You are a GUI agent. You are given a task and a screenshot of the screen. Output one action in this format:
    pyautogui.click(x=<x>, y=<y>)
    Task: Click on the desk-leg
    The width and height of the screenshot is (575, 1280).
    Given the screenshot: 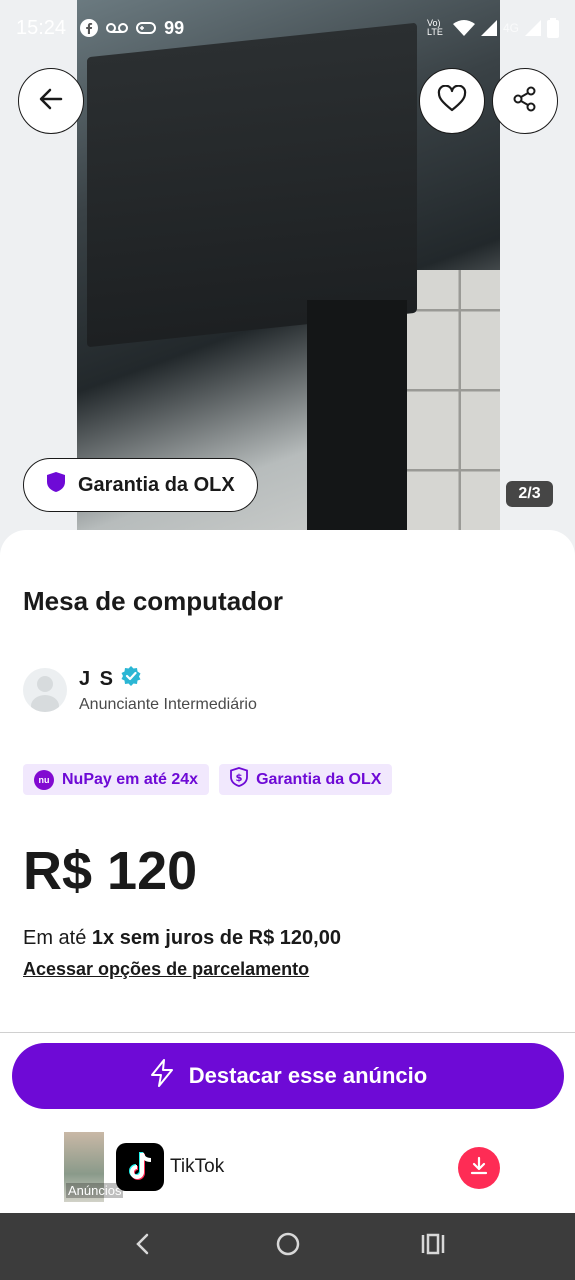 What is the action you would take?
    pyautogui.click(x=357, y=415)
    